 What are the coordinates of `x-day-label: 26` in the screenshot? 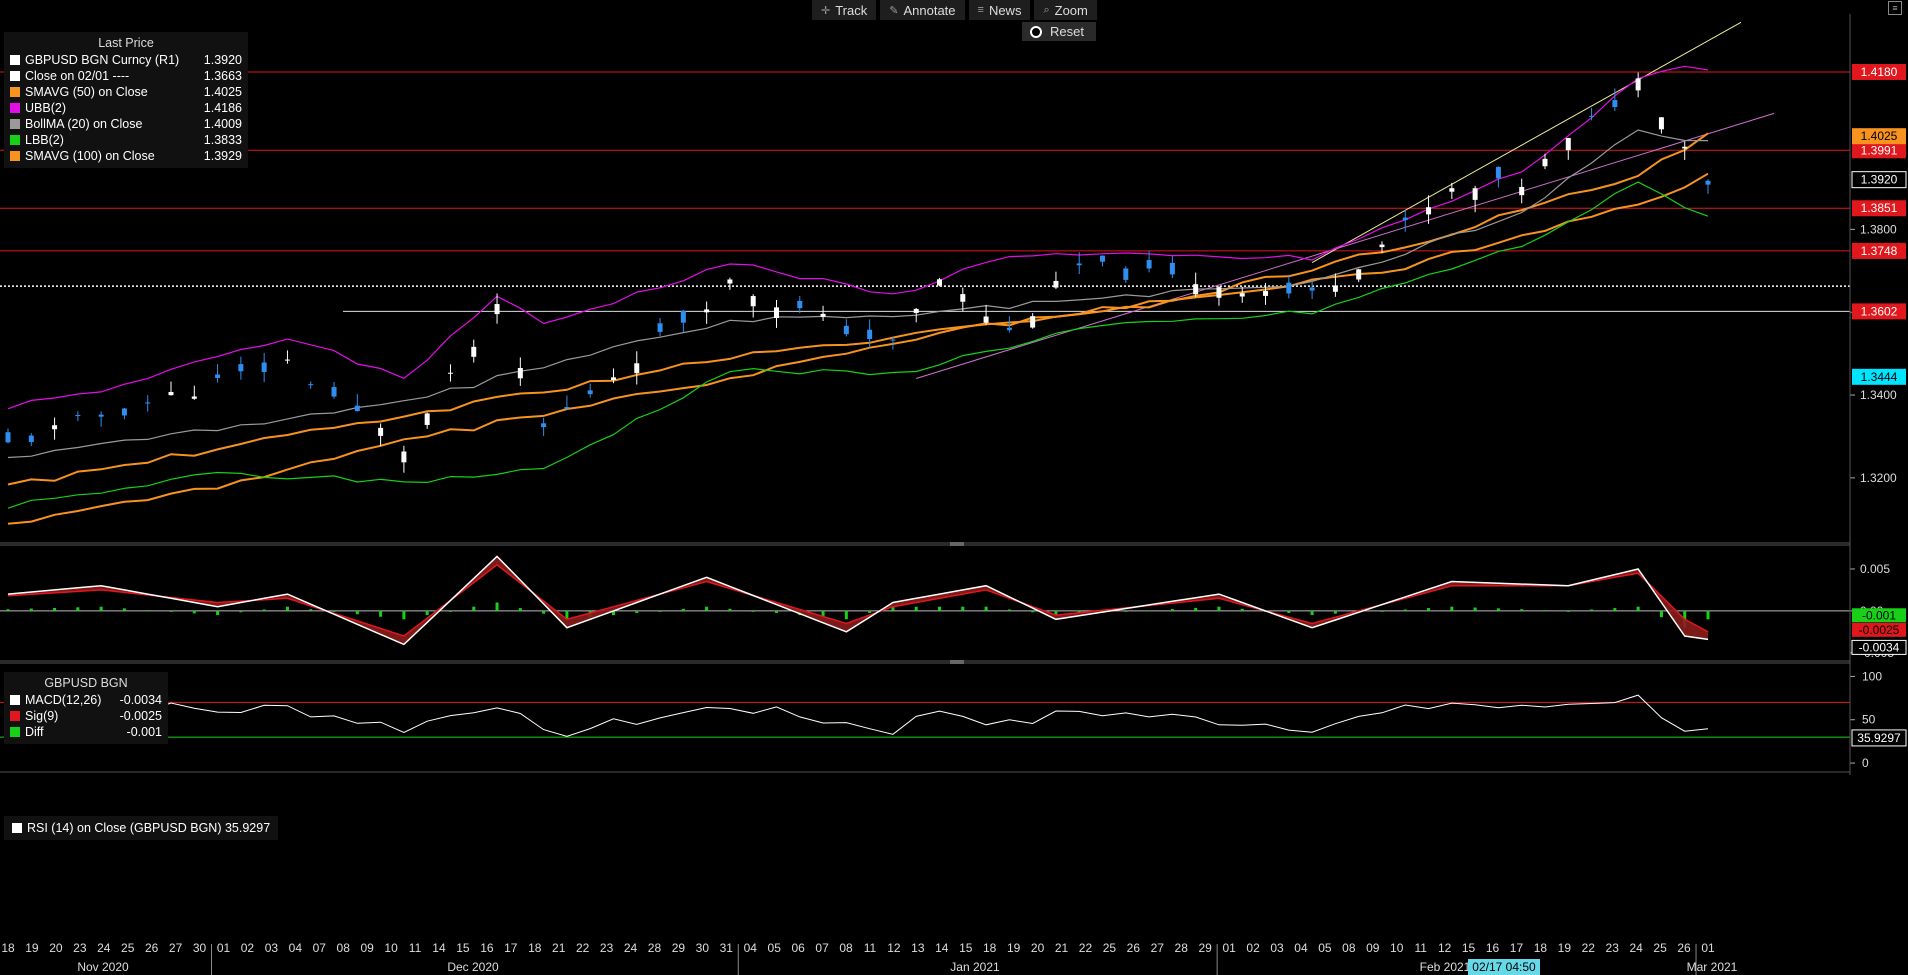 It's located at (152, 948).